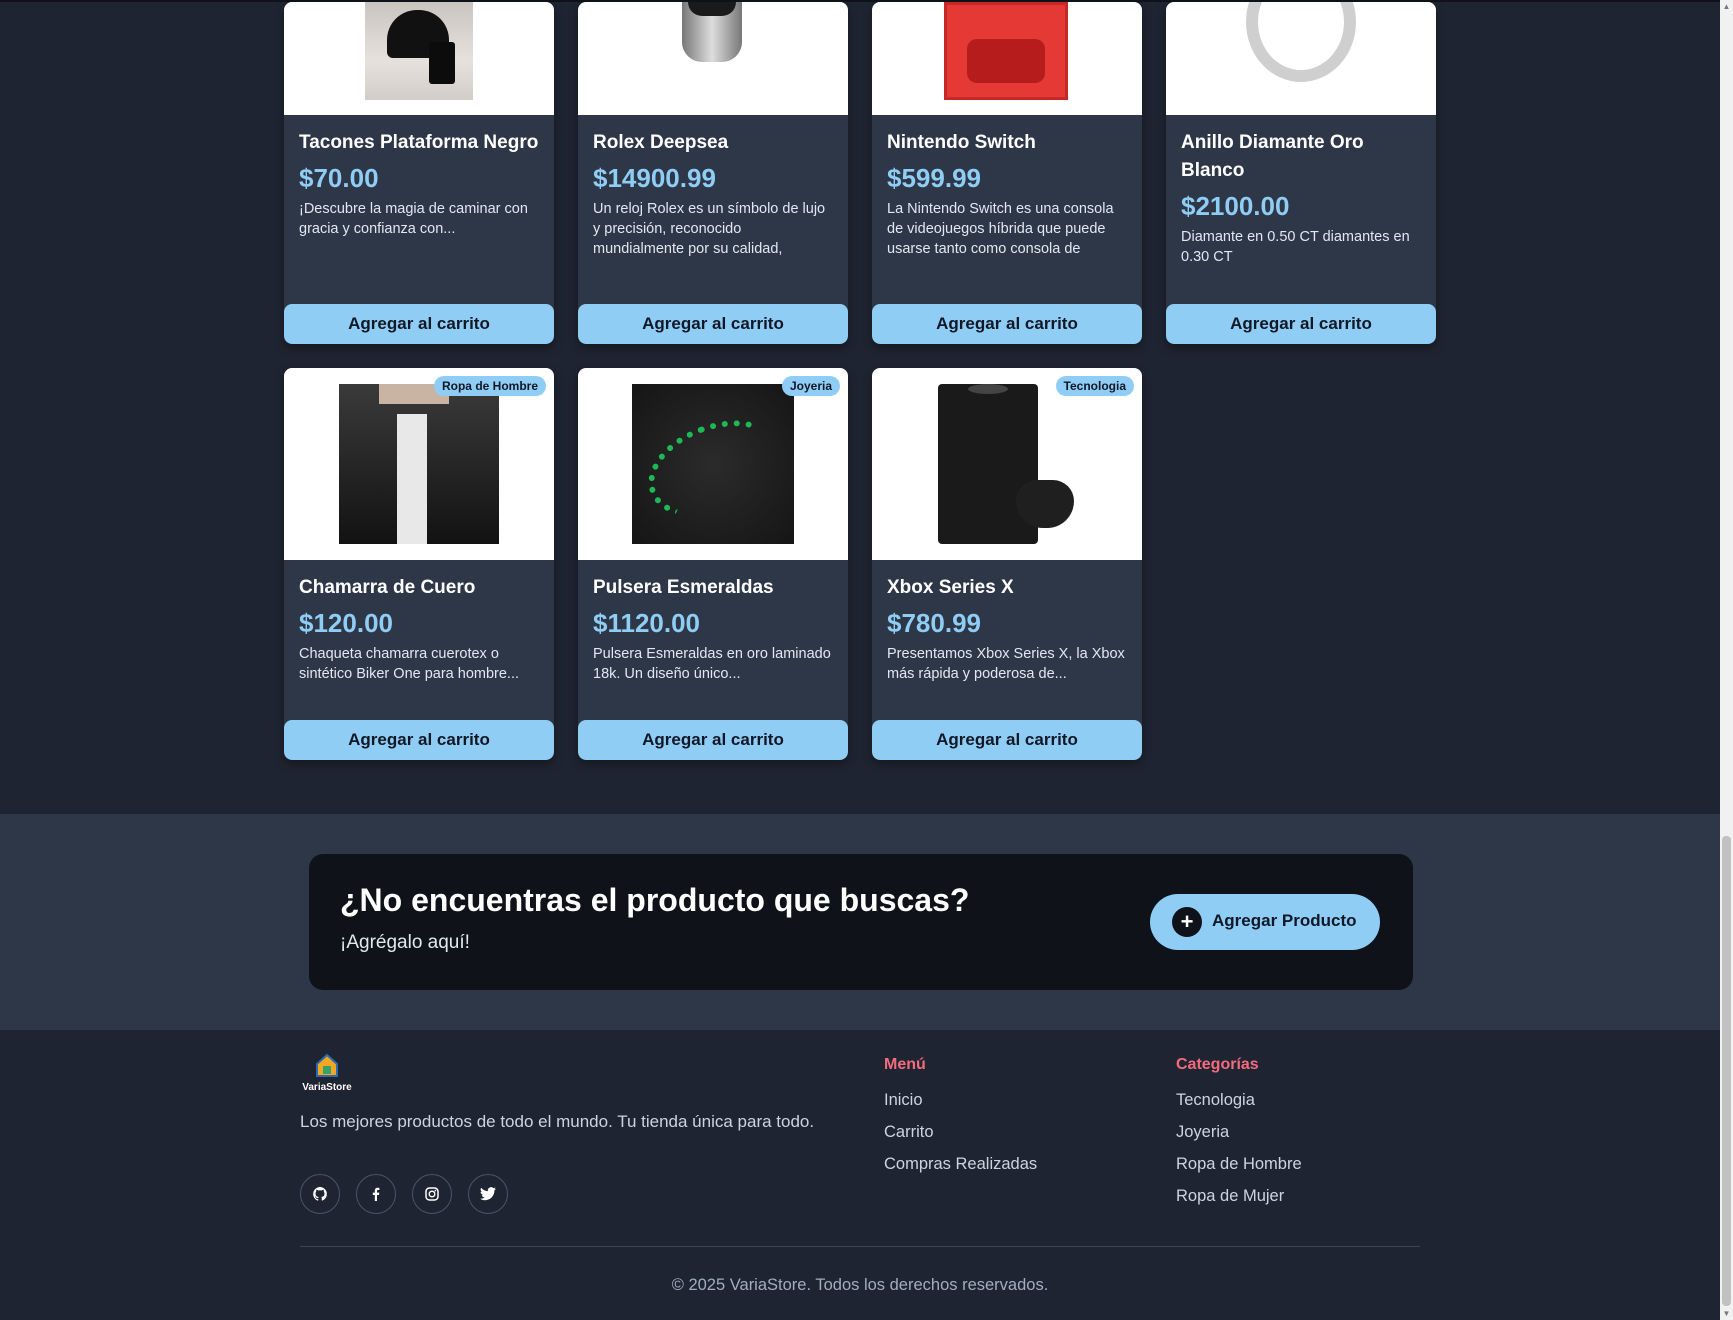 The width and height of the screenshot is (1733, 1320). Describe the element at coordinates (1094, 386) in the screenshot. I see `category-badge: Tecnologia` at that location.